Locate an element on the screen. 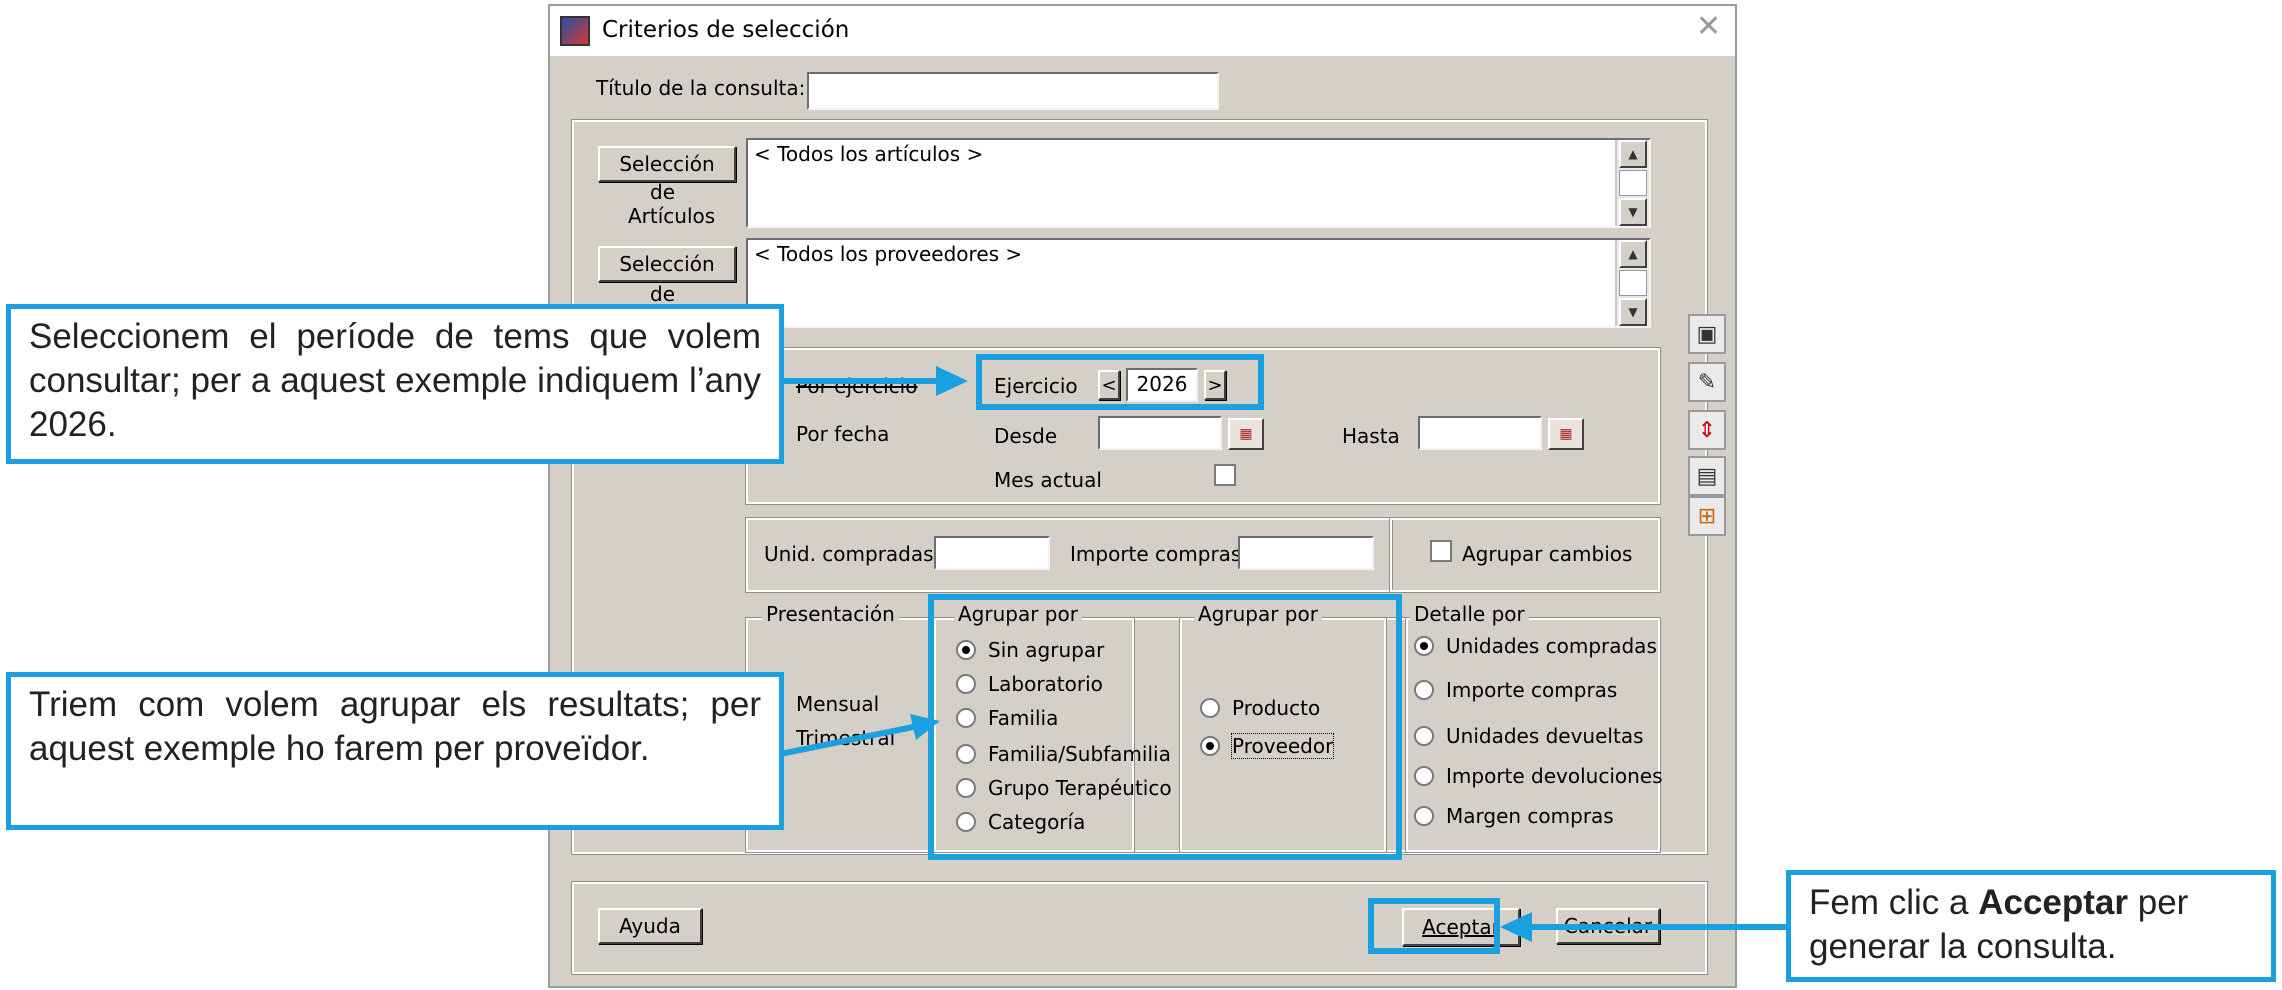  accept-highlight is located at coordinates (1434, 926).